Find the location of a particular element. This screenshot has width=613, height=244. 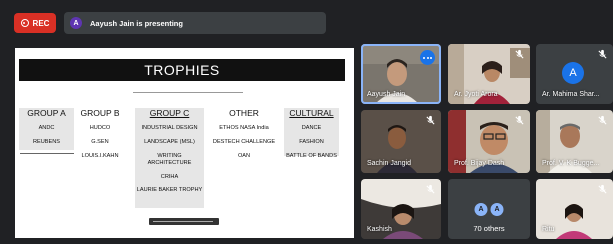

participant-tile: Ar. Jyoti Arora is located at coordinates (489, 74).